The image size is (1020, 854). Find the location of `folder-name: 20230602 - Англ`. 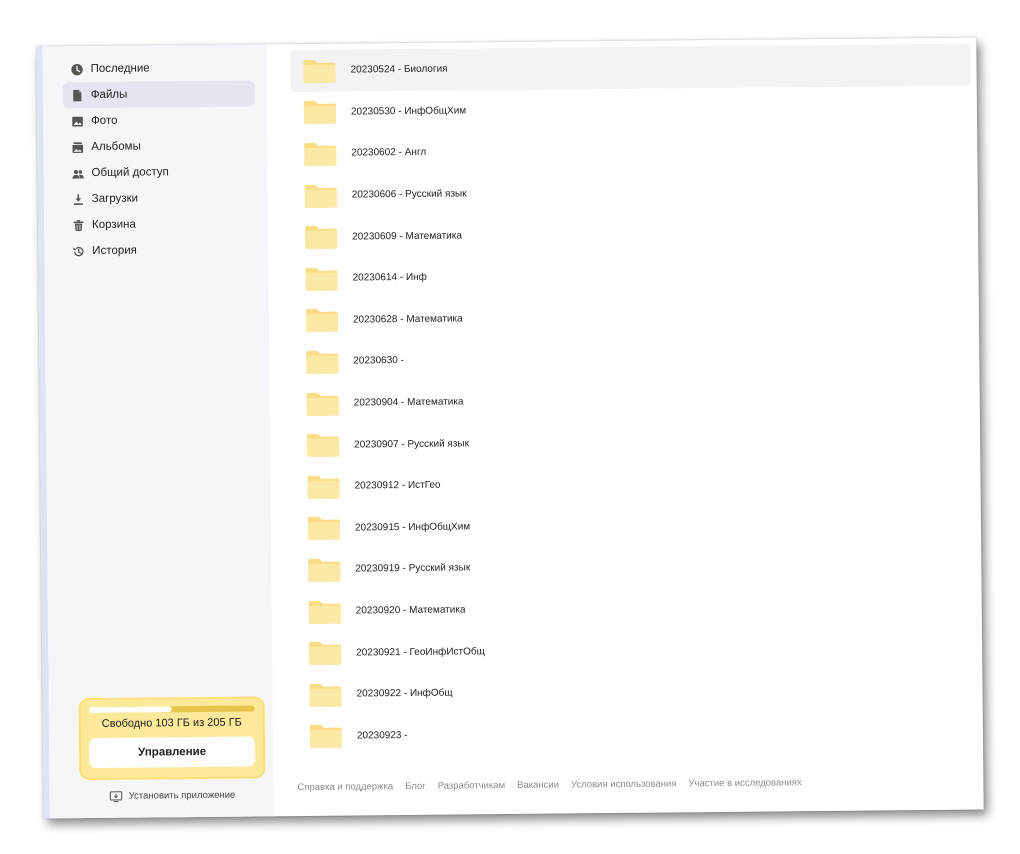

folder-name: 20230602 - Англ is located at coordinates (389, 153).